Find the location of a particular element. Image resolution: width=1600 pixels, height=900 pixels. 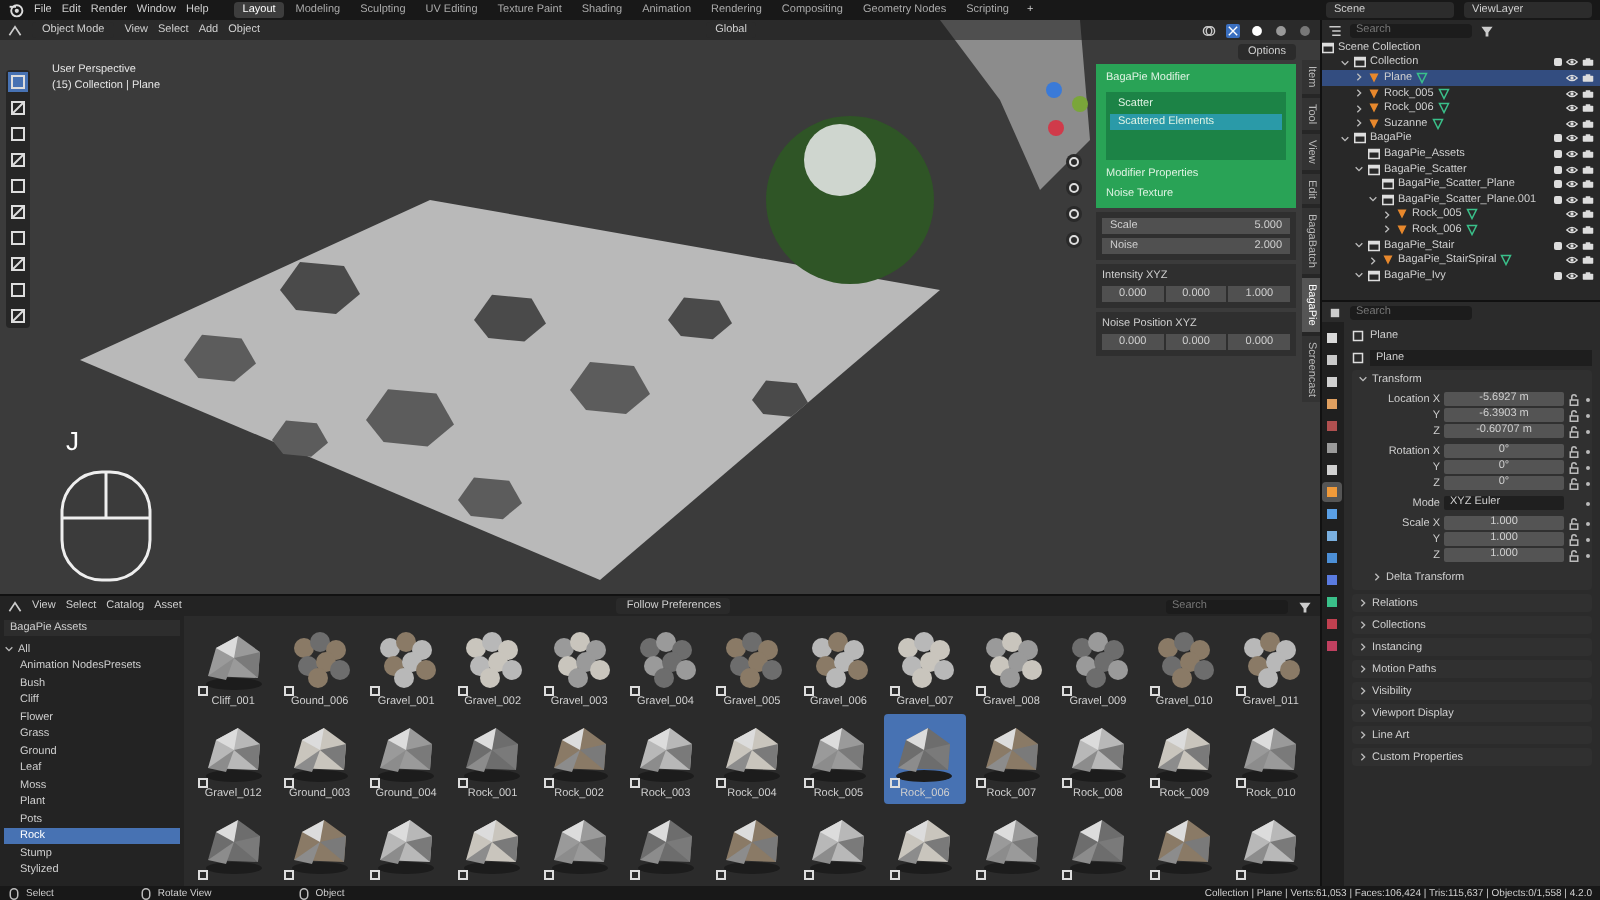

shading-solid-icon is located at coordinates (1257, 30).